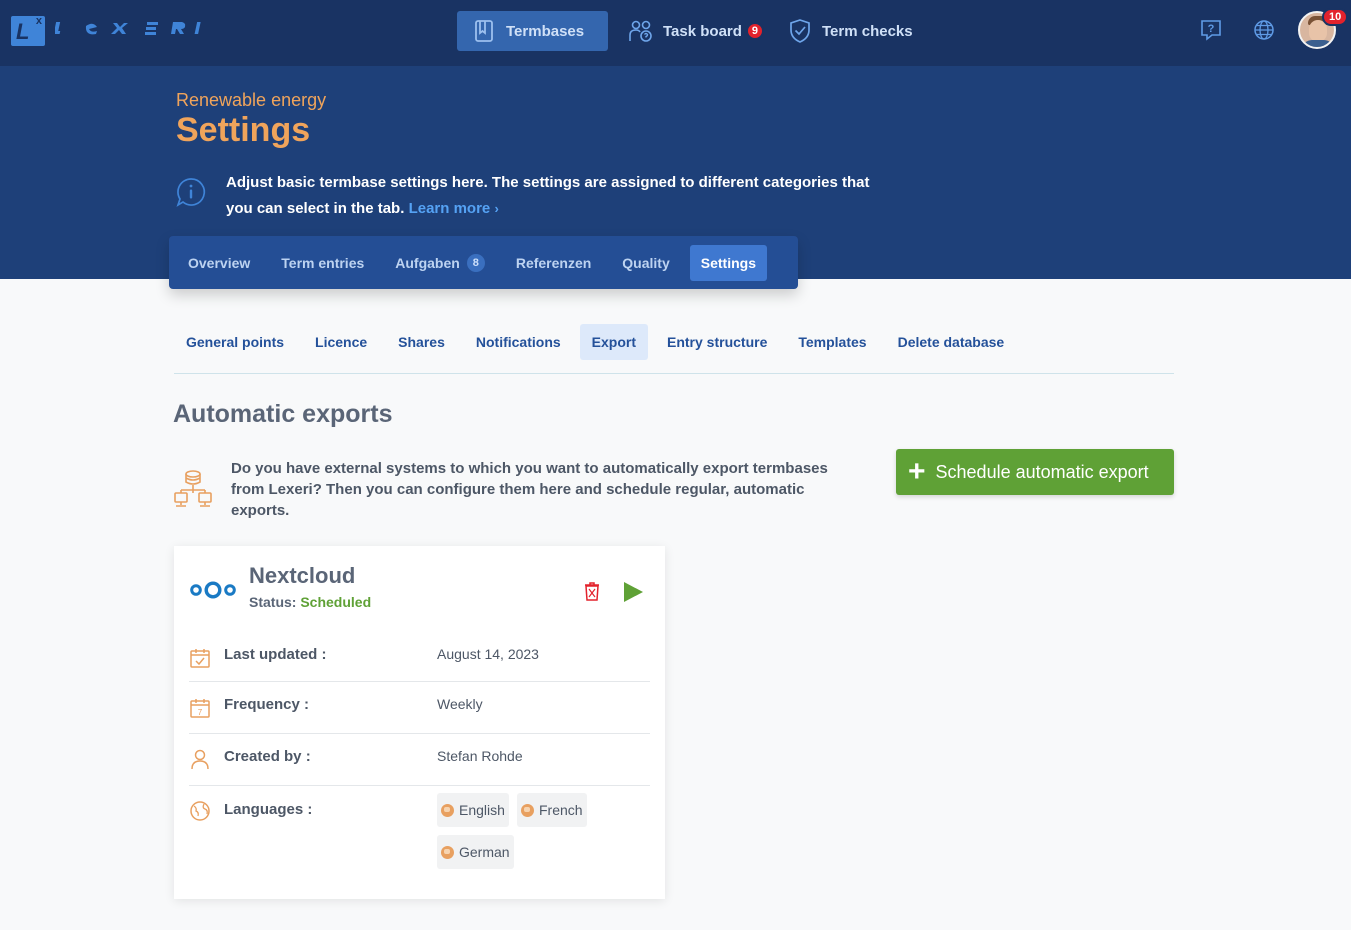 The height and width of the screenshot is (930, 1351). I want to click on nav-task-board: Task board 9, so click(695, 31).